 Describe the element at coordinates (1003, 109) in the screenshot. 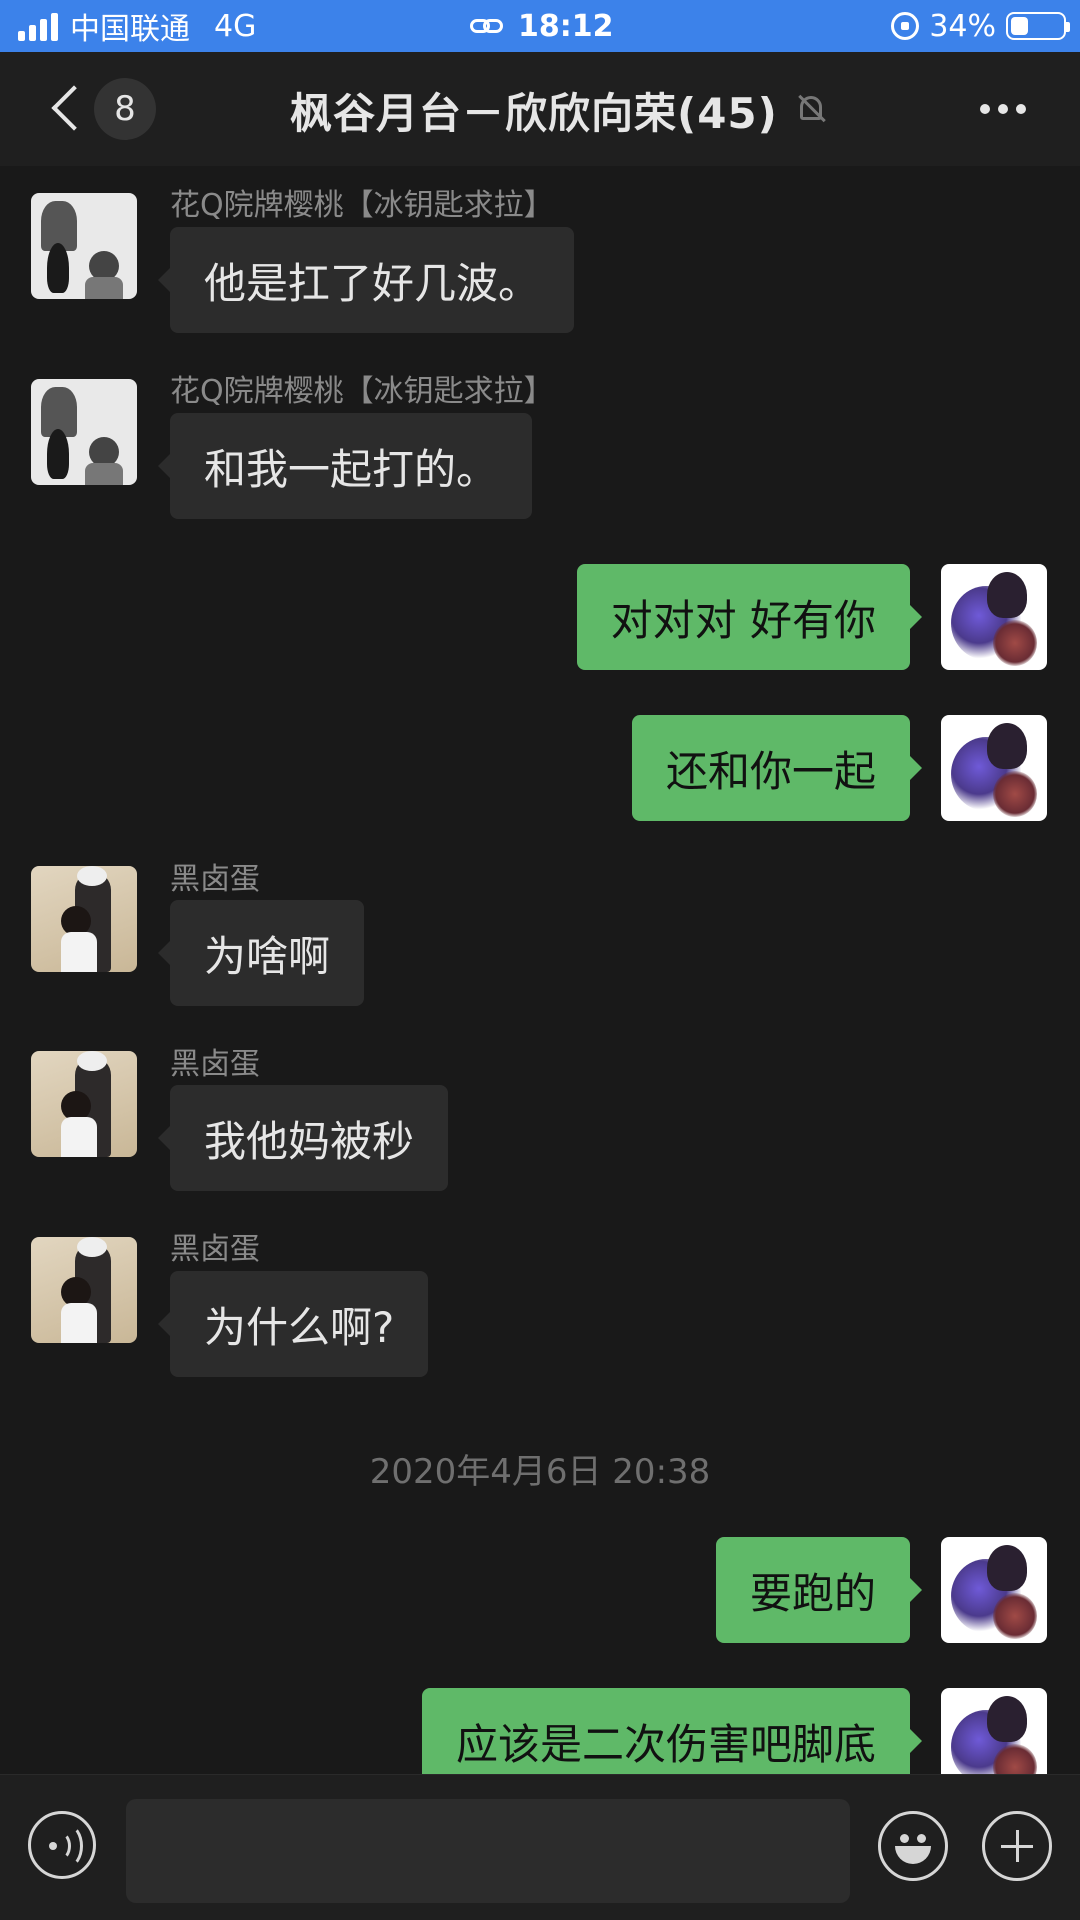

I see `more-icon` at that location.